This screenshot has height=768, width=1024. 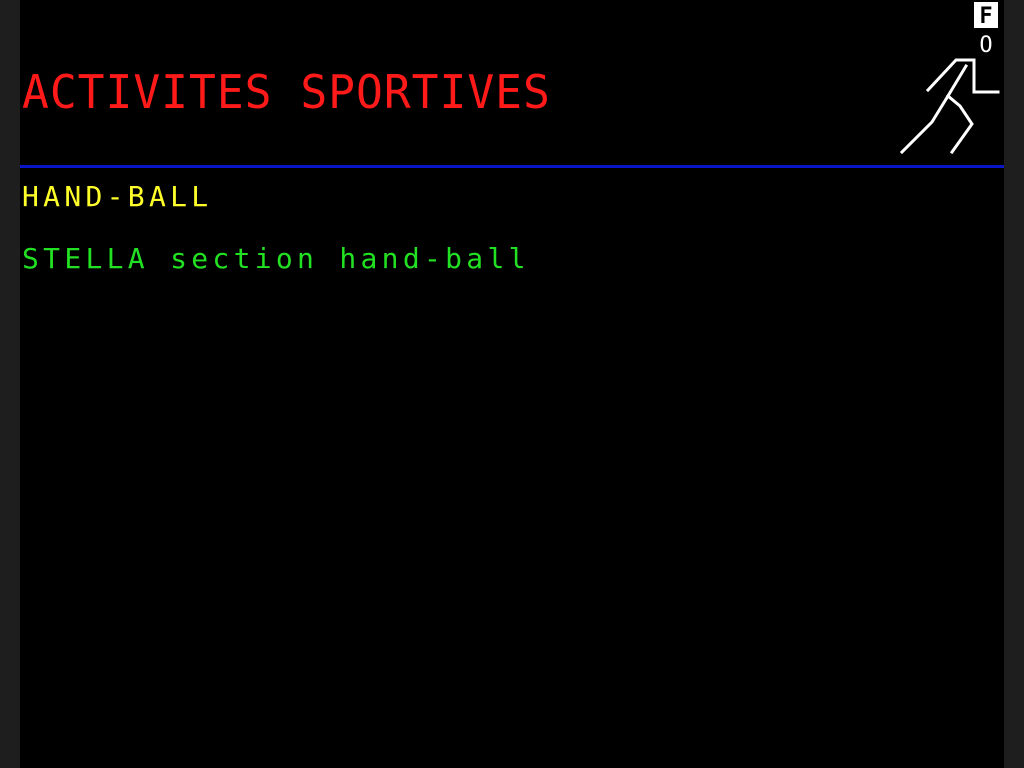 I want to click on running-man-icon: F O, so click(x=949, y=78).